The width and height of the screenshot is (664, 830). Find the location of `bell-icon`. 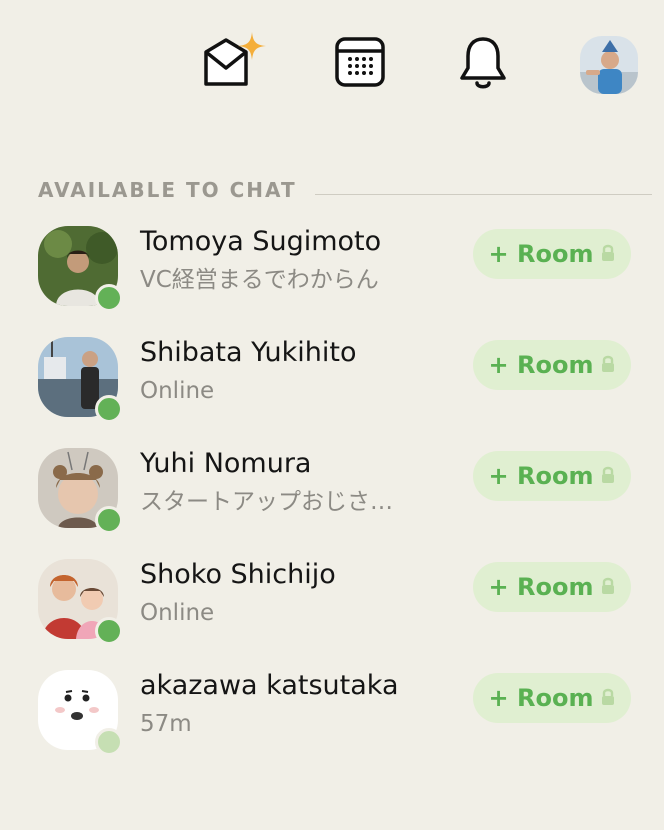

bell-icon is located at coordinates (483, 63).